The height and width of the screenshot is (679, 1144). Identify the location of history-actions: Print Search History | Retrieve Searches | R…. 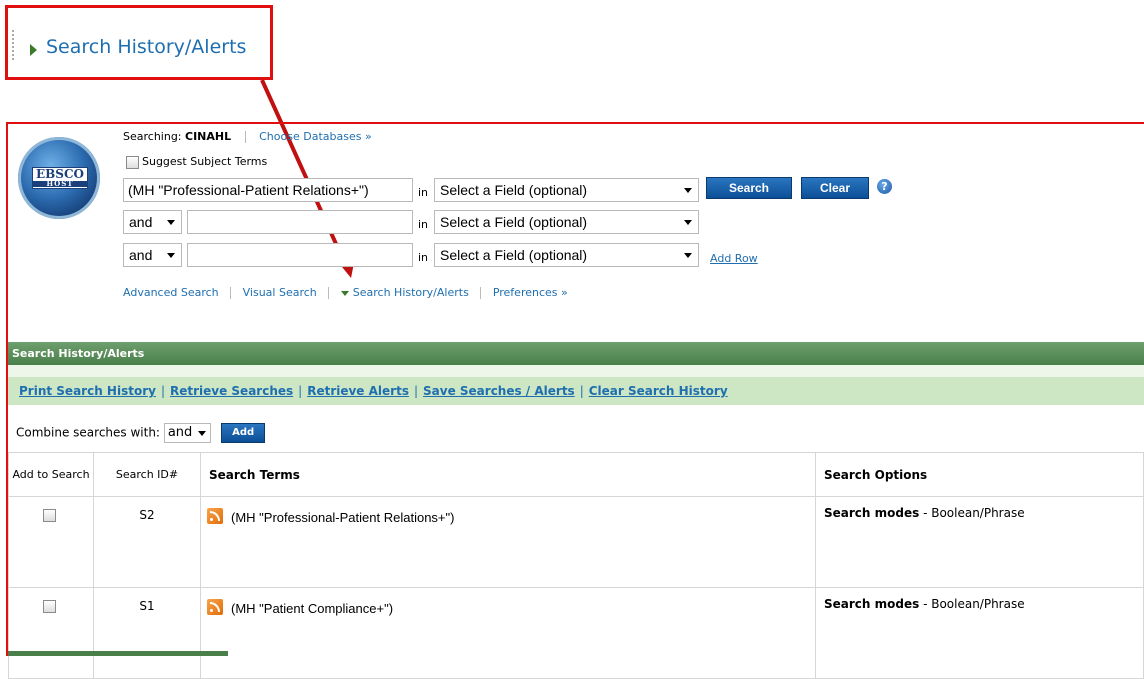
(576, 391).